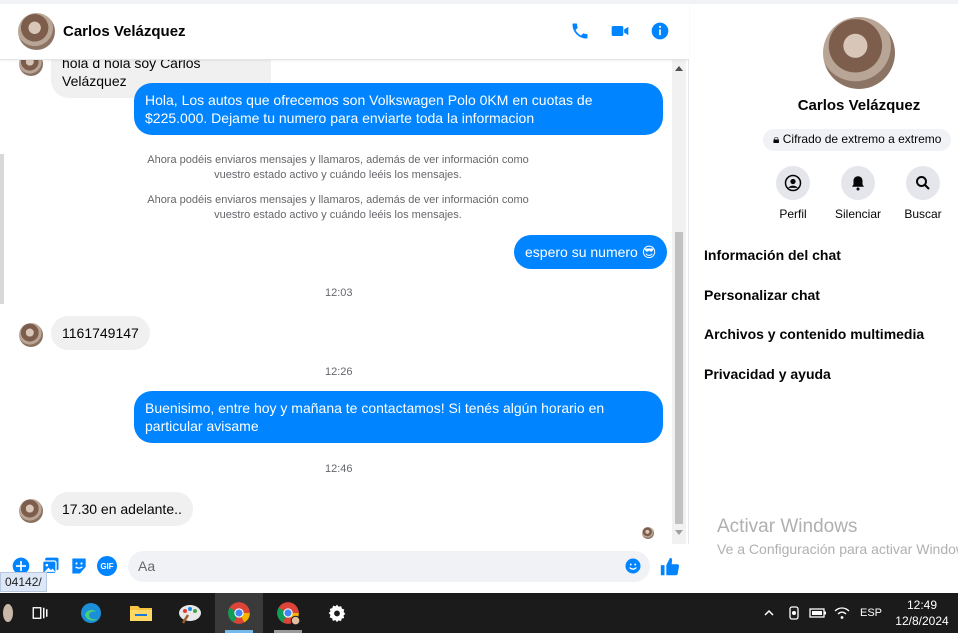 This screenshot has height=633, width=958. What do you see at coordinates (923, 214) in the screenshot?
I see `search-action-label: Buscar` at bounding box center [923, 214].